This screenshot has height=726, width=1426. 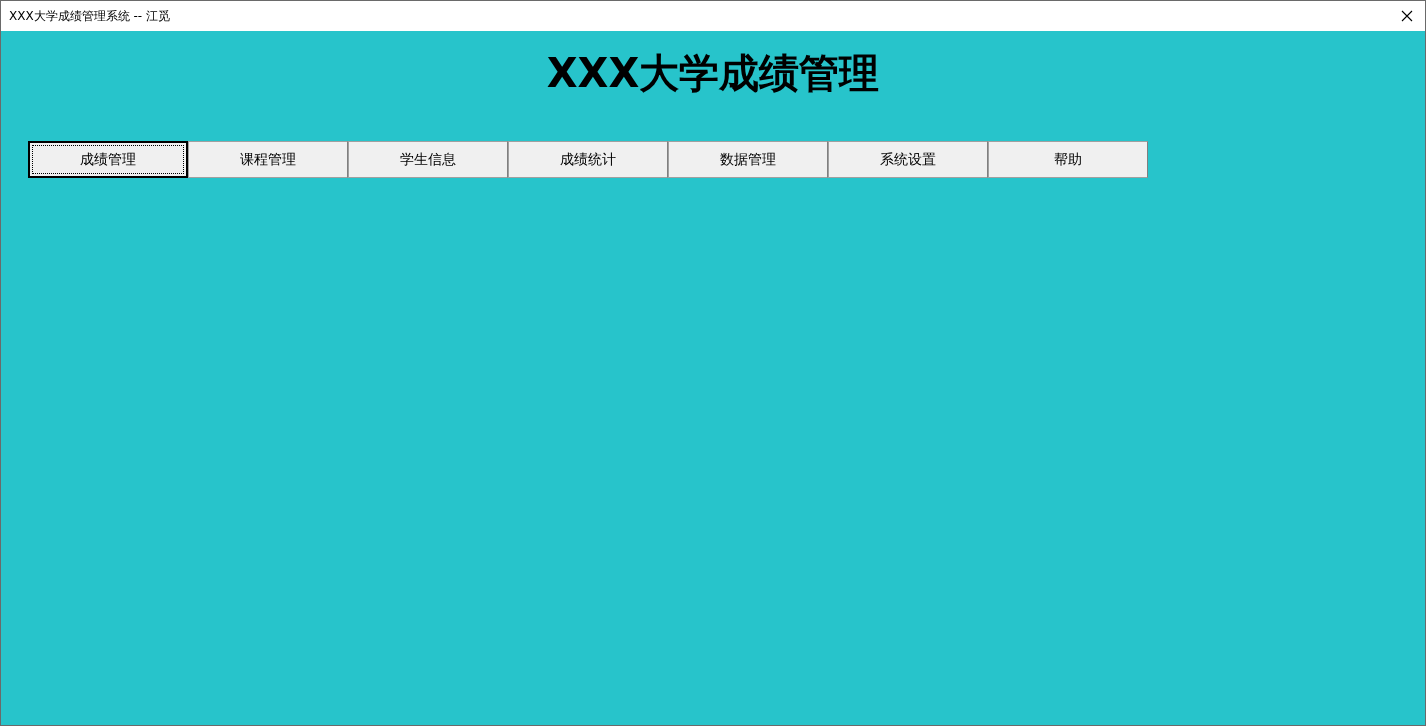 What do you see at coordinates (1068, 159) in the screenshot?
I see `menu-button: 帮助` at bounding box center [1068, 159].